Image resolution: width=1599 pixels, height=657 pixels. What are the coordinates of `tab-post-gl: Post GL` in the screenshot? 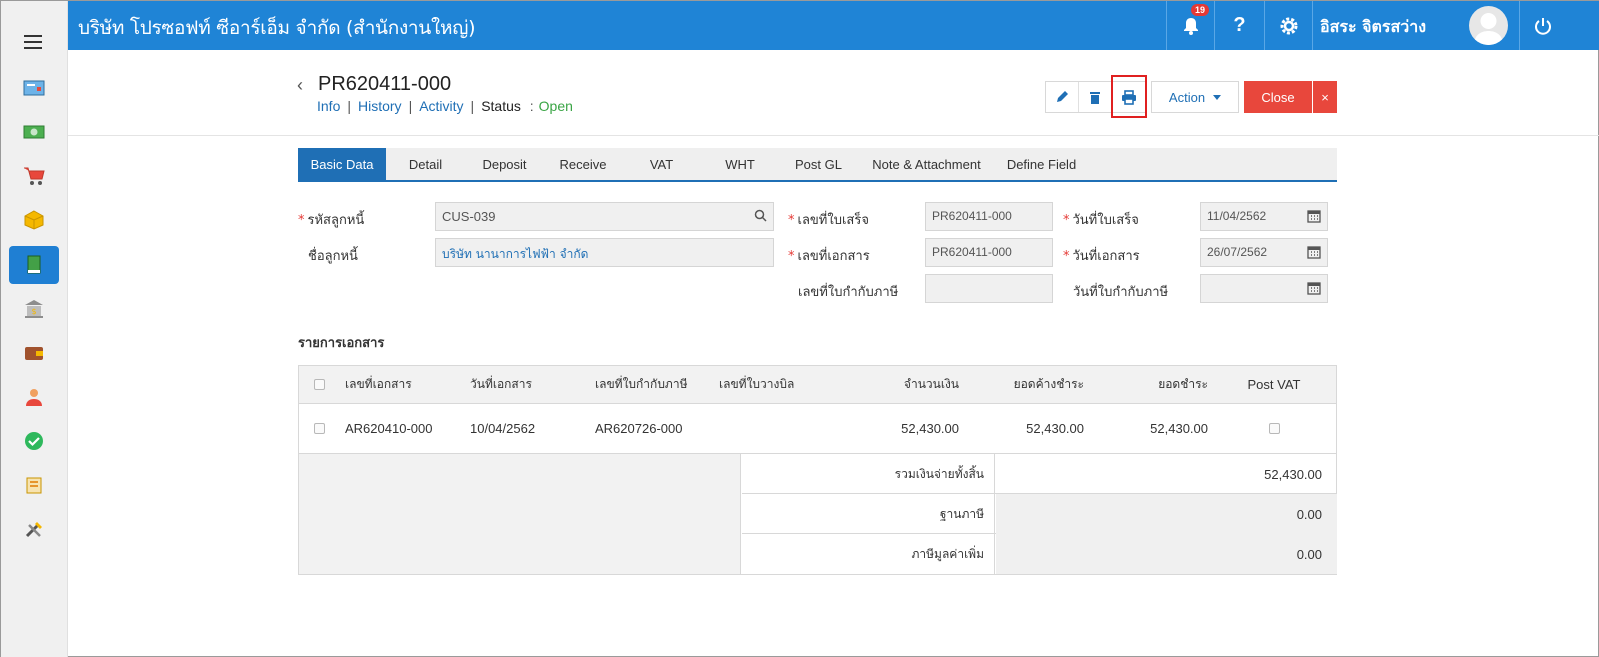 It's located at (818, 164).